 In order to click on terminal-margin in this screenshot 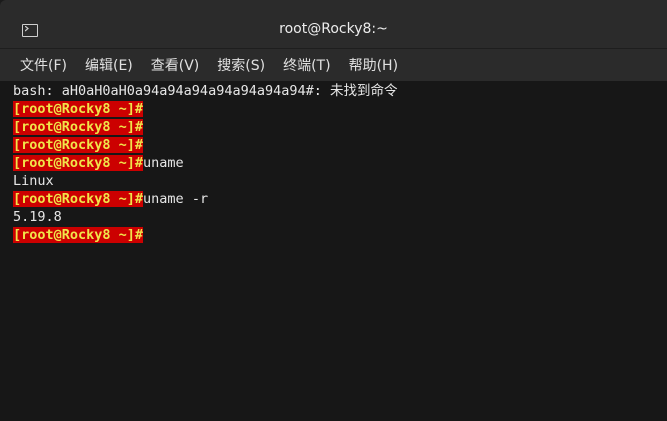, I will do `click(6, 251)`.